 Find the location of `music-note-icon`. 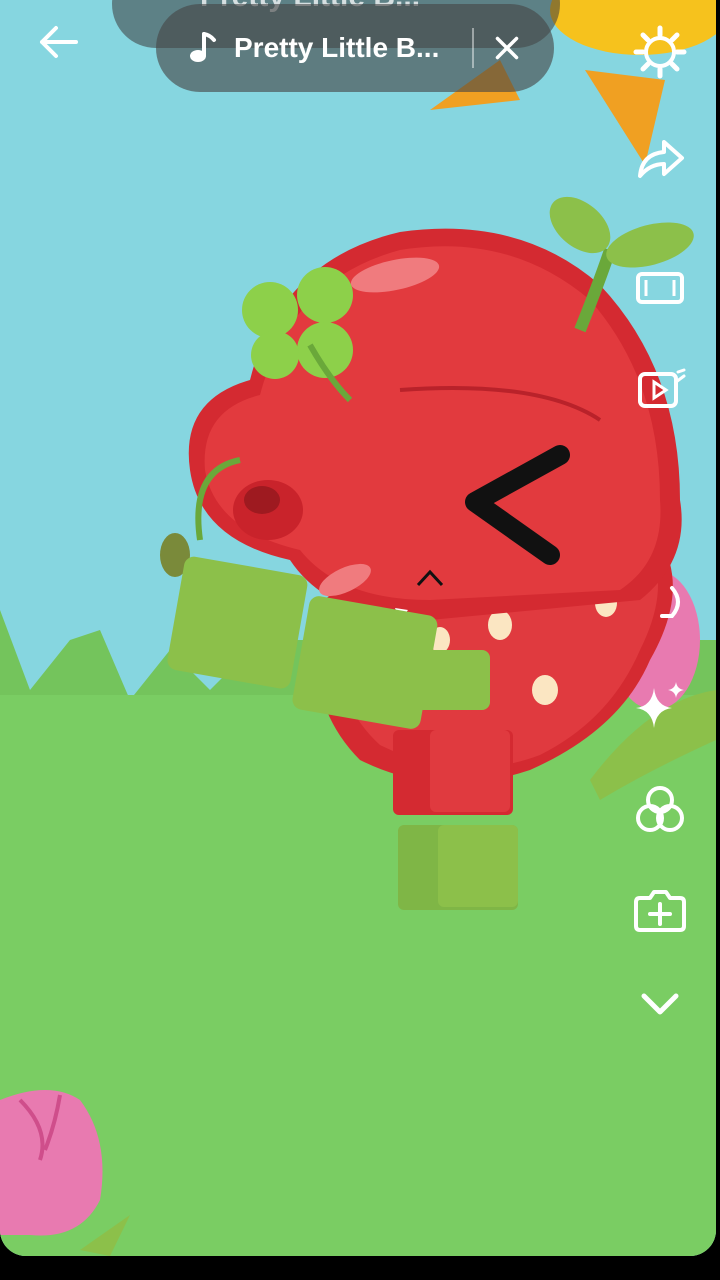

music-note-icon is located at coordinates (203, 47).